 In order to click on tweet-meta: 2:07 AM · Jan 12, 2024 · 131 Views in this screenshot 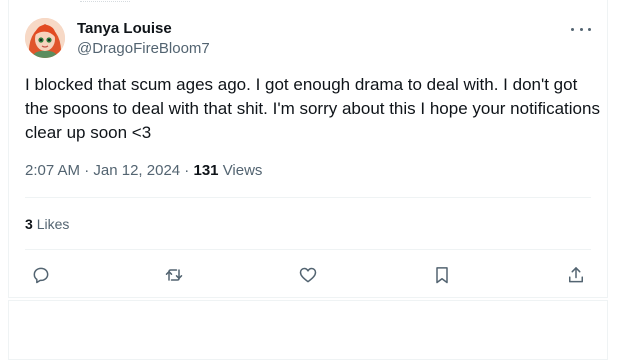, I will do `click(143, 170)`.